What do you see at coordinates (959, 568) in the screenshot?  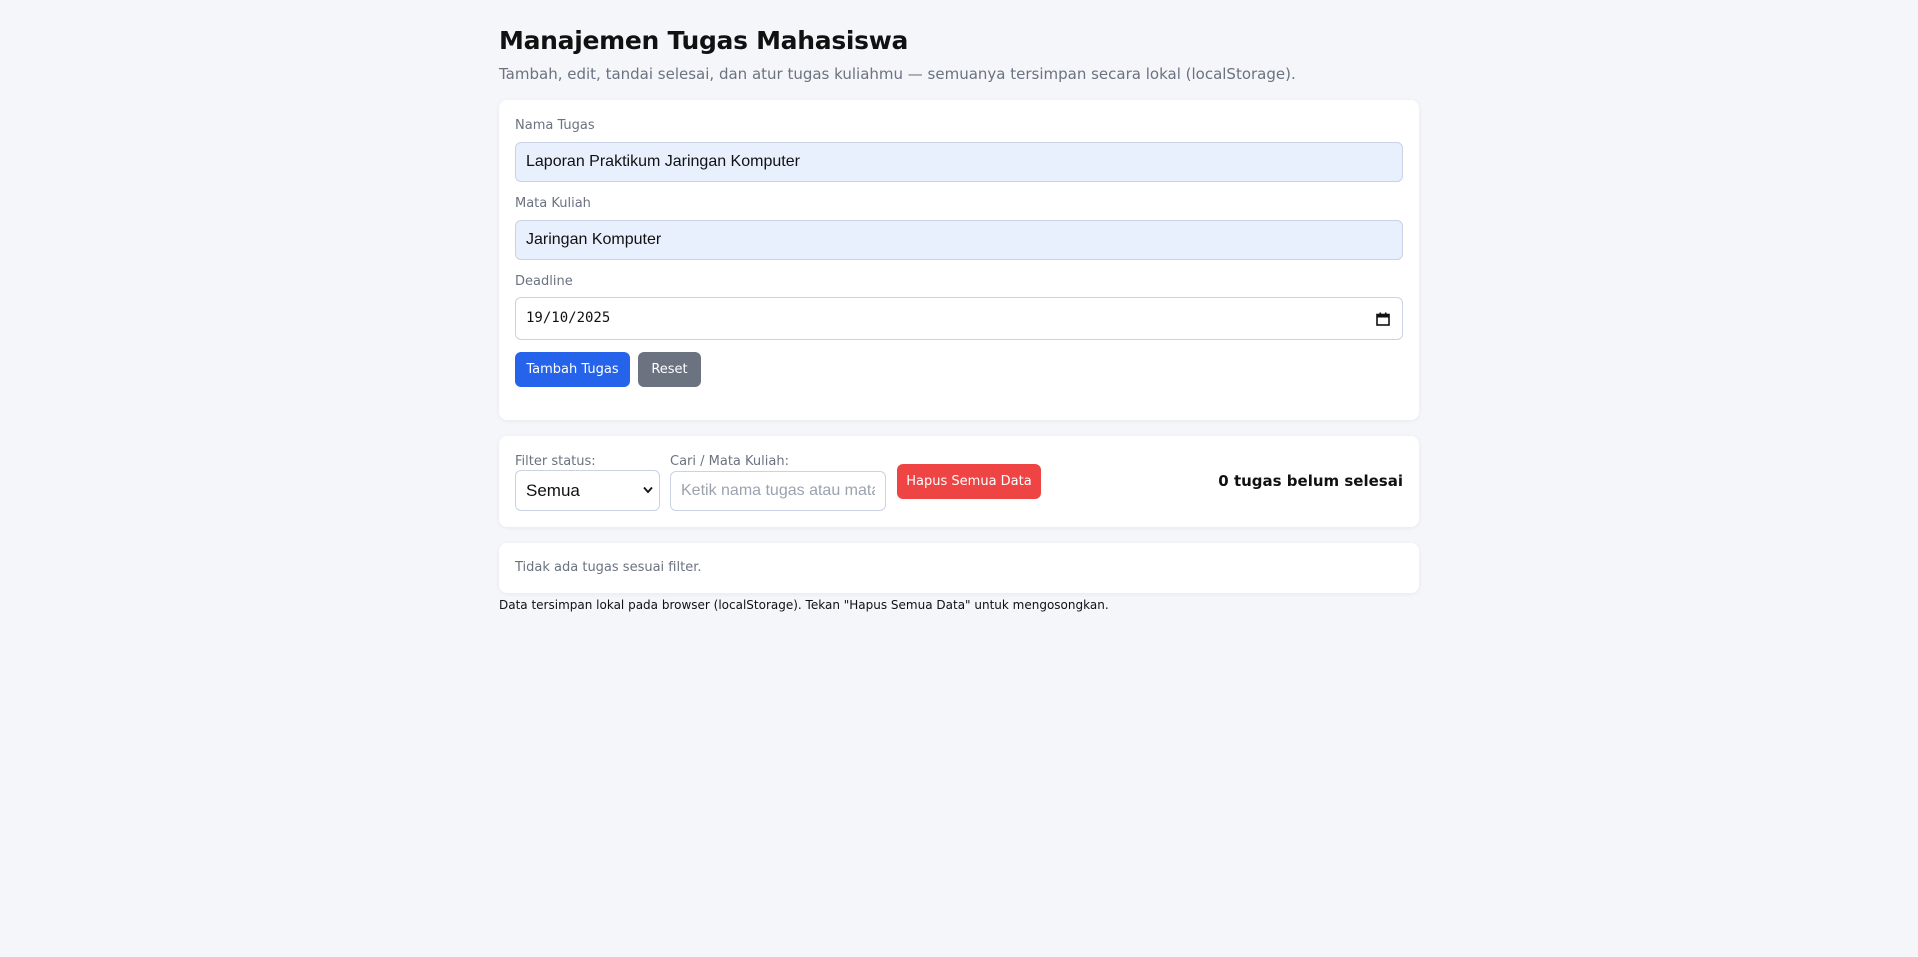 I see `task-list-card: Tidak ada tugas sesuai filter.` at bounding box center [959, 568].